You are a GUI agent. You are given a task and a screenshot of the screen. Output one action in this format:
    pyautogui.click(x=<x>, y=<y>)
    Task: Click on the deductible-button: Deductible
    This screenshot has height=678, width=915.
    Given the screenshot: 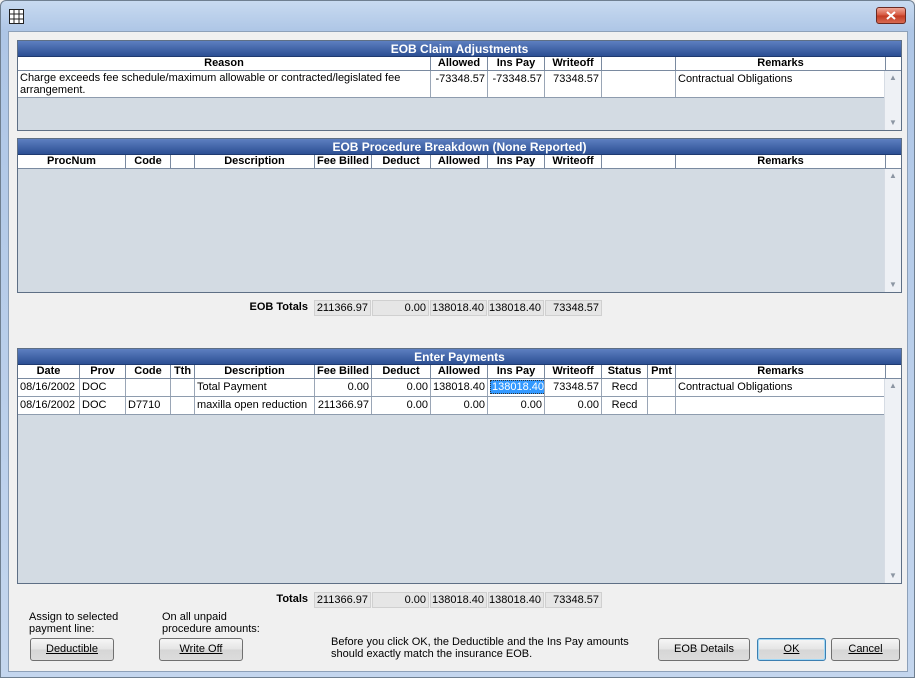 What is the action you would take?
    pyautogui.click(x=72, y=649)
    